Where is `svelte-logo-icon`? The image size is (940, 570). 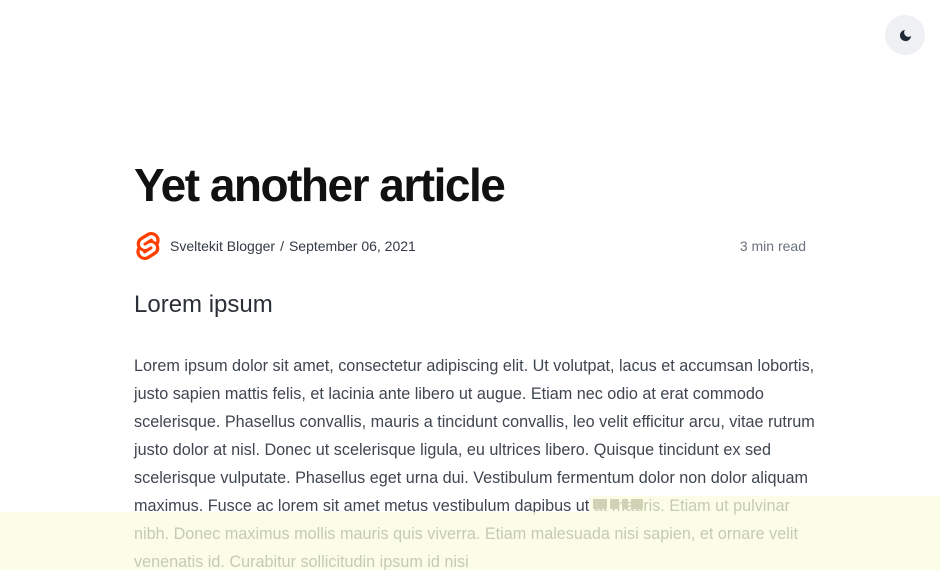
svelte-logo-icon is located at coordinates (148, 246).